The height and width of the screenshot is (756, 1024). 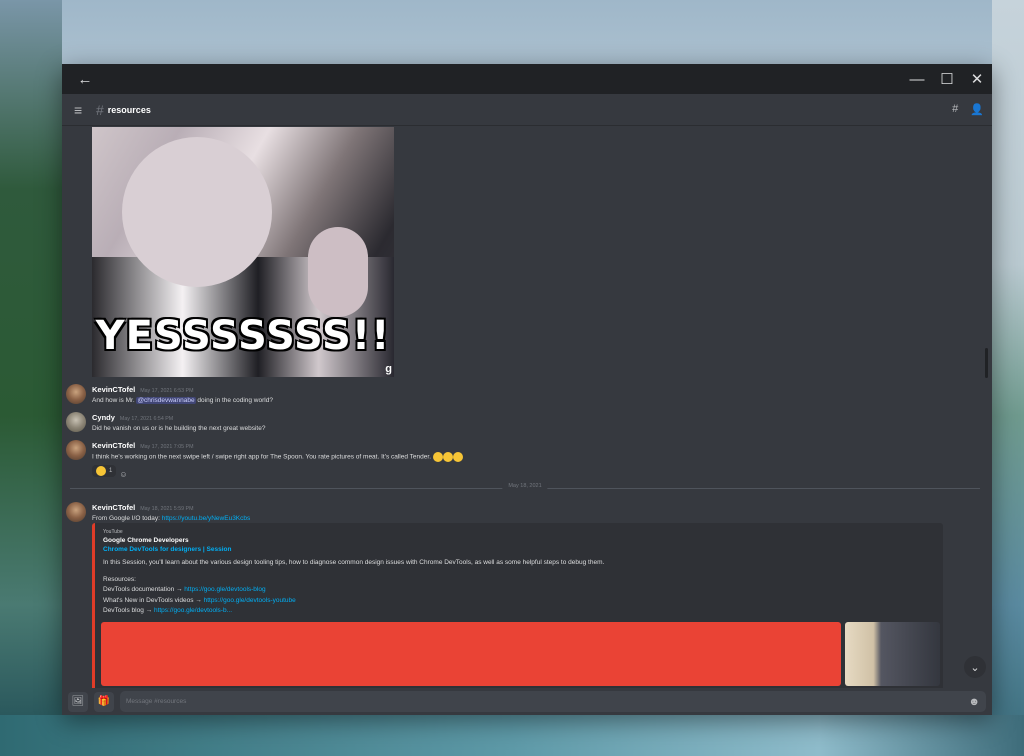 I want to click on youtube-link: https://youtu.be/yNewEu3Kcbs, so click(x=206, y=518).